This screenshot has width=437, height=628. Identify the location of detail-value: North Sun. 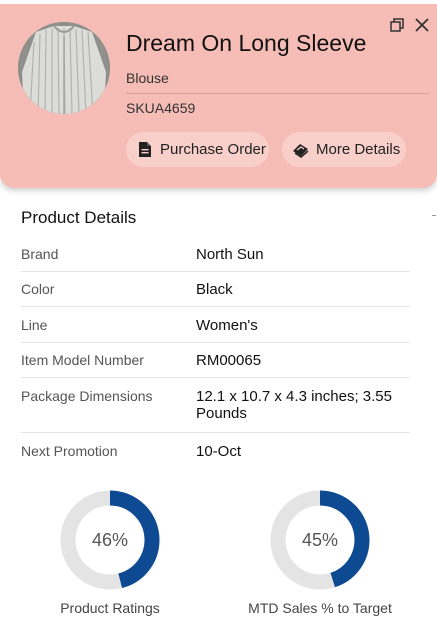
(230, 254).